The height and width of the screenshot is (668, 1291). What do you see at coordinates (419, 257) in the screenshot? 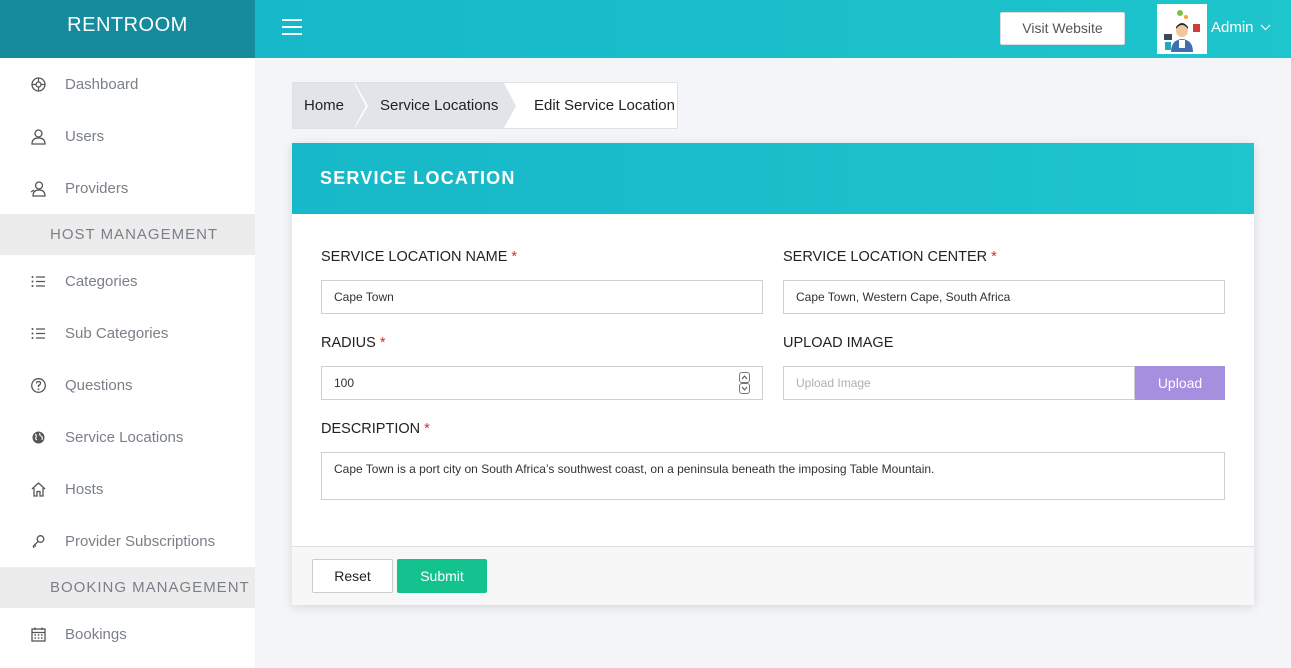
I see `name-label: SERVICE LOCATION NAME *` at bounding box center [419, 257].